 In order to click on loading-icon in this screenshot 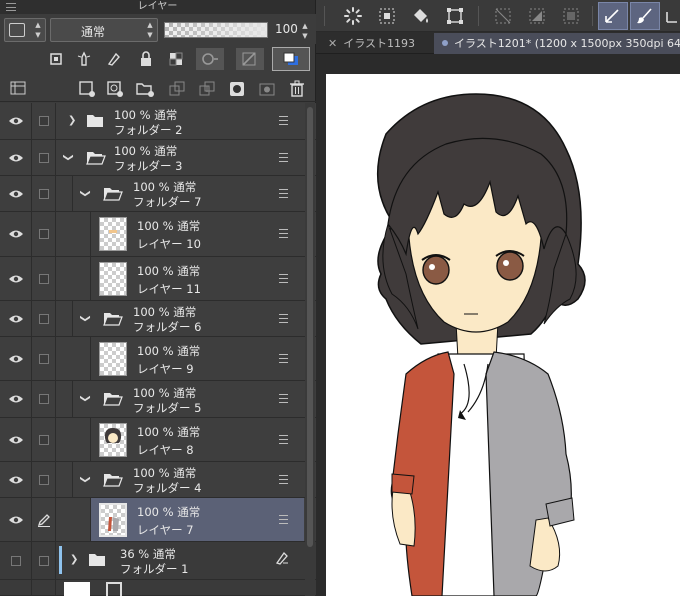, I will do `click(353, 16)`.